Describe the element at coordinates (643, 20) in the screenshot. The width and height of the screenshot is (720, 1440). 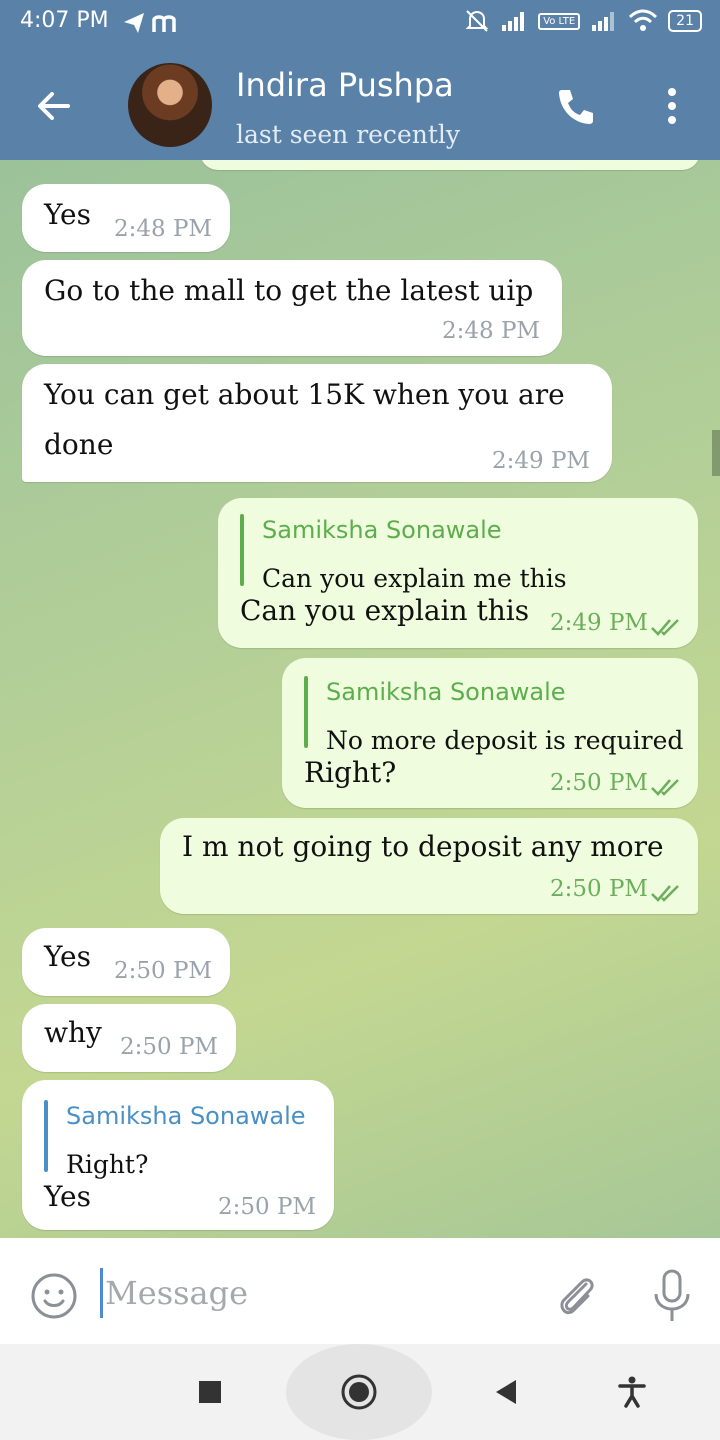
I see `wifi-icon` at that location.